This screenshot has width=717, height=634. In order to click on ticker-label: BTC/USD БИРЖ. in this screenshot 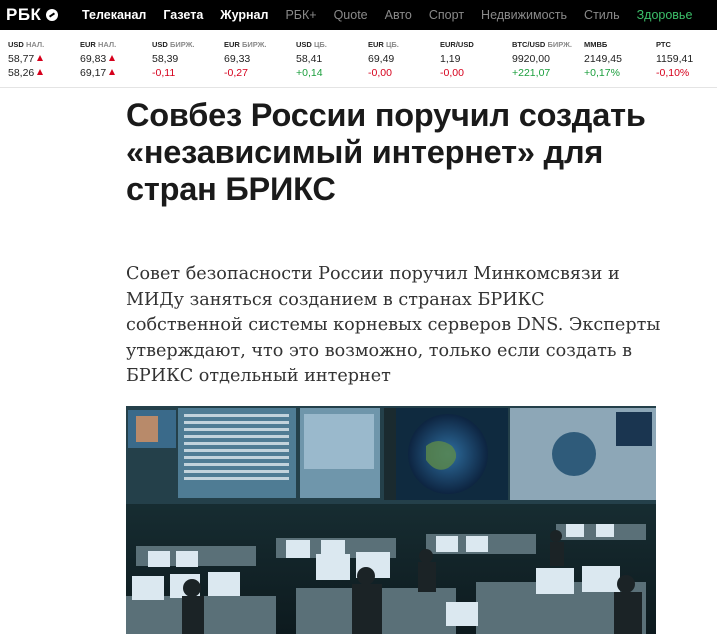, I will do `click(542, 44)`.